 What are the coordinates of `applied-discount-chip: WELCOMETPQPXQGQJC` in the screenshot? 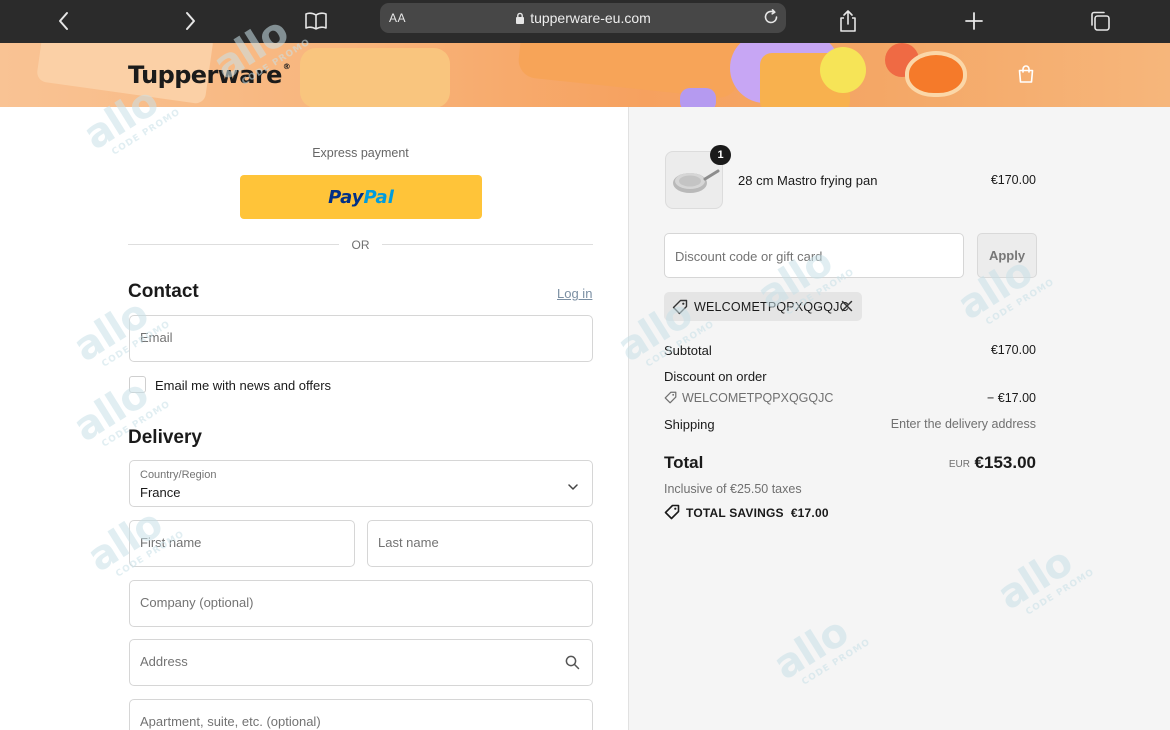 It's located at (763, 306).